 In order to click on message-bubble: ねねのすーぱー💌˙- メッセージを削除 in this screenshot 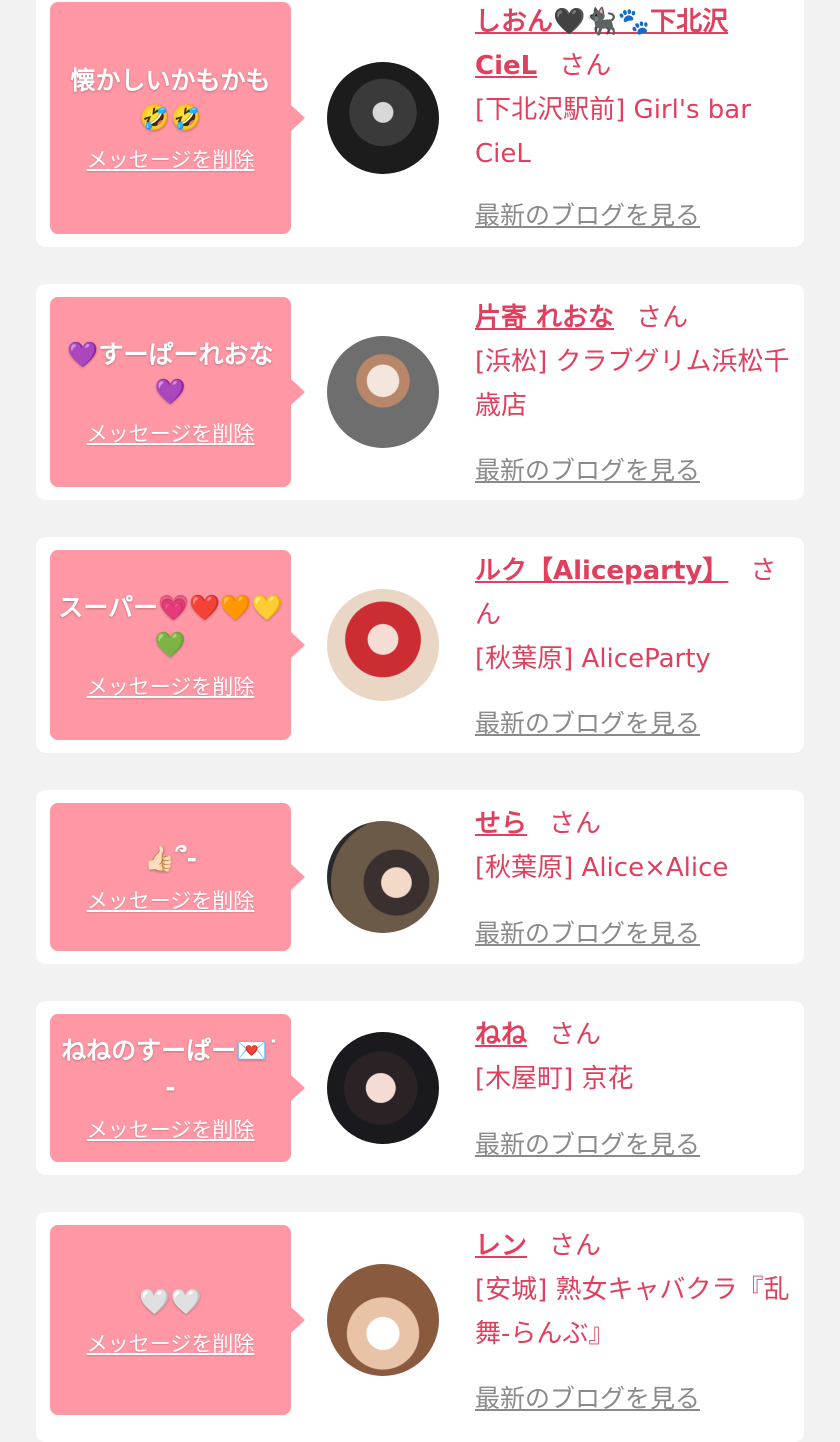, I will do `click(177, 1088)`.